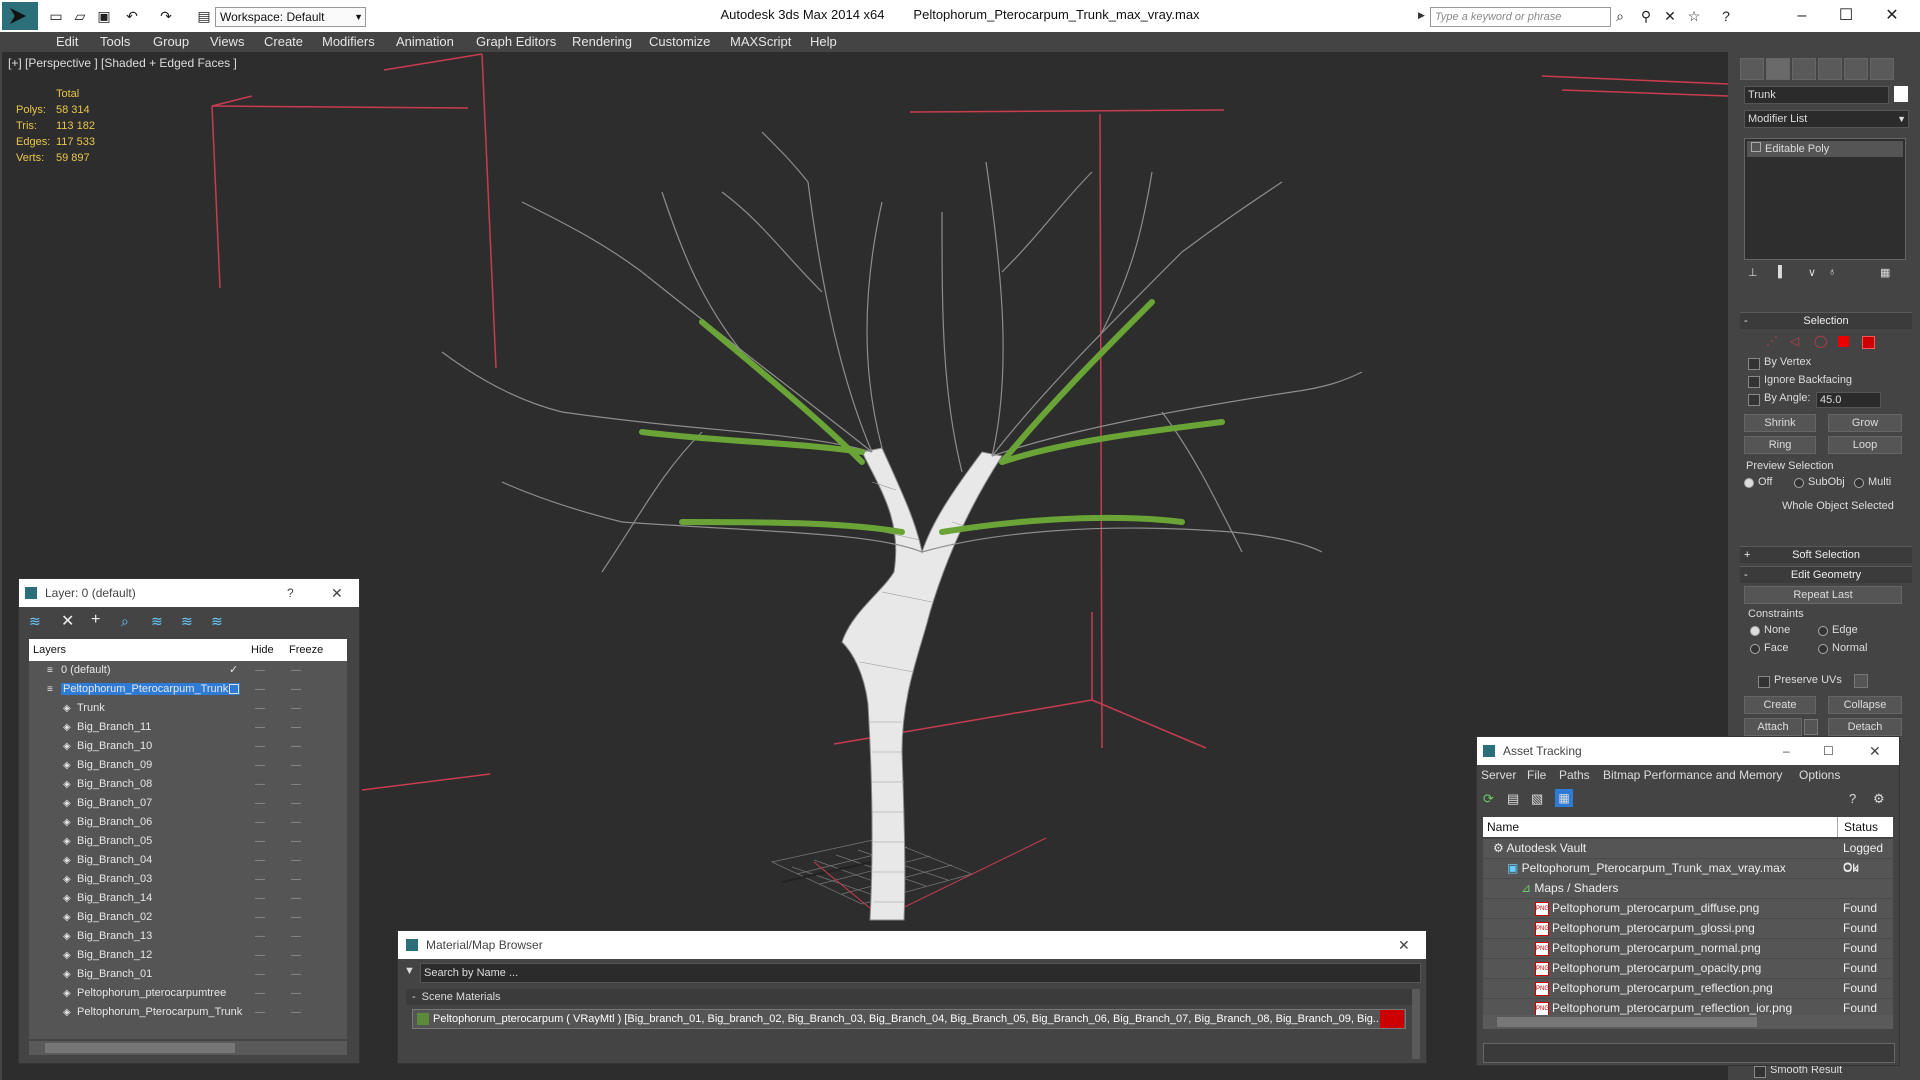  What do you see at coordinates (188, 727) in the screenshot?
I see `layer-row: ◈ Big_Branch_11 — —` at bounding box center [188, 727].